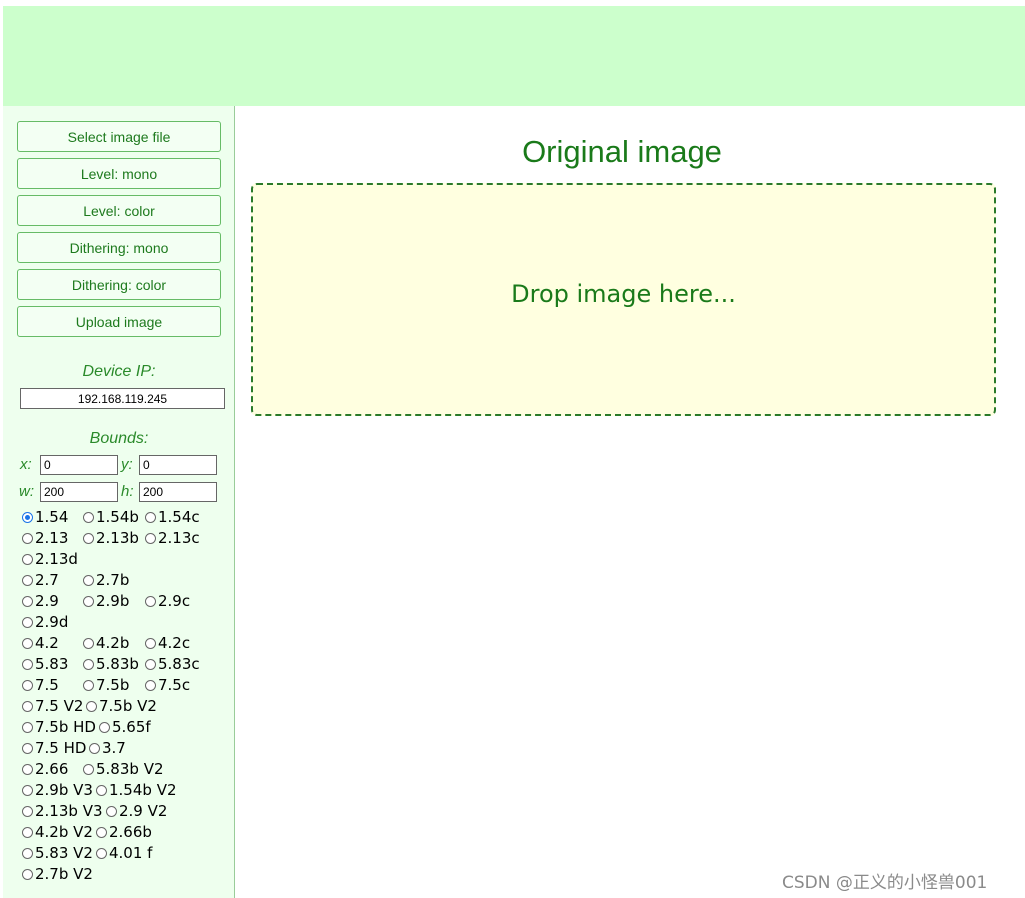 This screenshot has width=1025, height=898. What do you see at coordinates (50, 559) in the screenshot?
I see `display-type-option: 2.13d` at bounding box center [50, 559].